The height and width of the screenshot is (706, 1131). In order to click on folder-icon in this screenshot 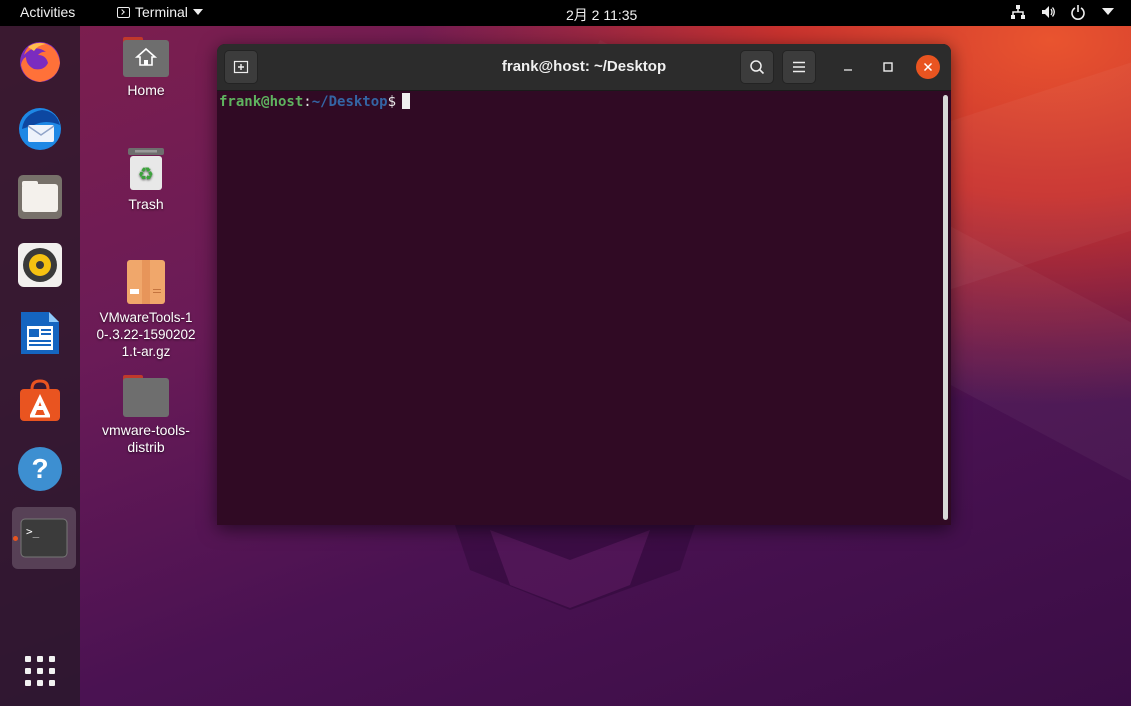, I will do `click(146, 396)`.